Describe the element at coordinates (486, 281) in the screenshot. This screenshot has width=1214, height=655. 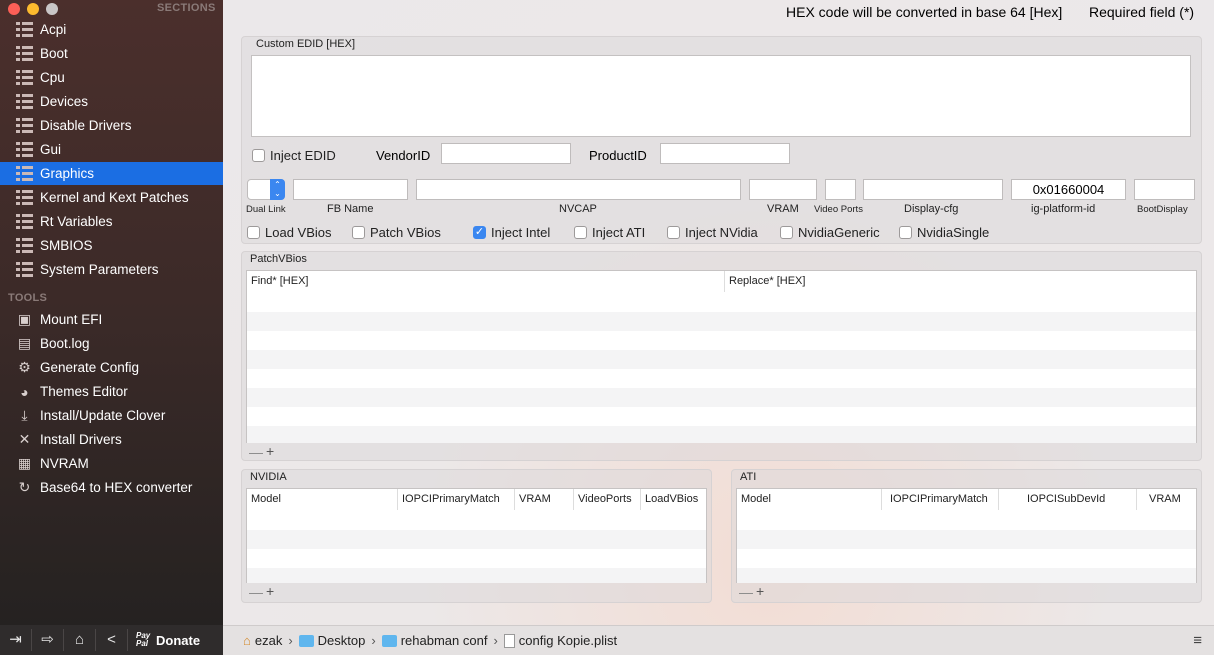
I see `column-header-find: Find* [HEX]` at that location.